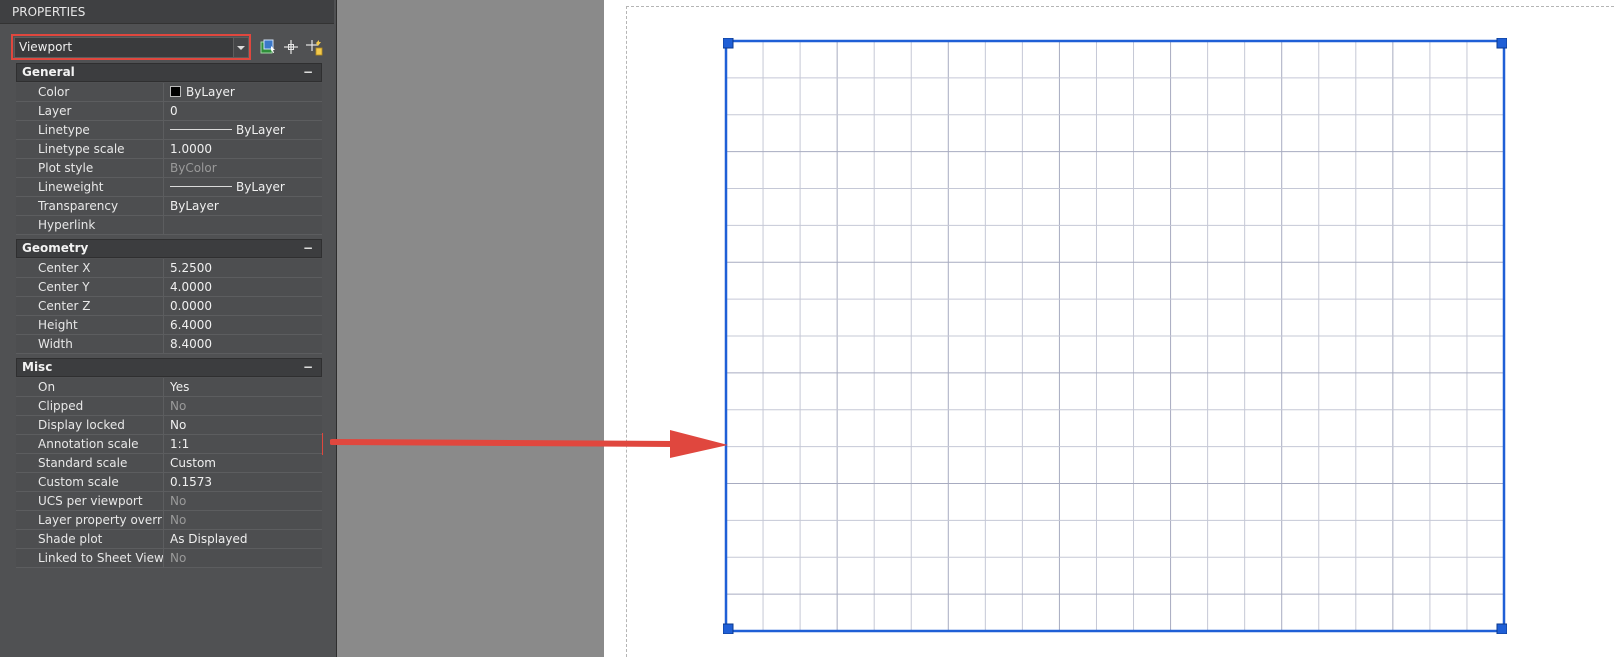  What do you see at coordinates (243, 444) in the screenshot?
I see `property-value: 1:1` at bounding box center [243, 444].